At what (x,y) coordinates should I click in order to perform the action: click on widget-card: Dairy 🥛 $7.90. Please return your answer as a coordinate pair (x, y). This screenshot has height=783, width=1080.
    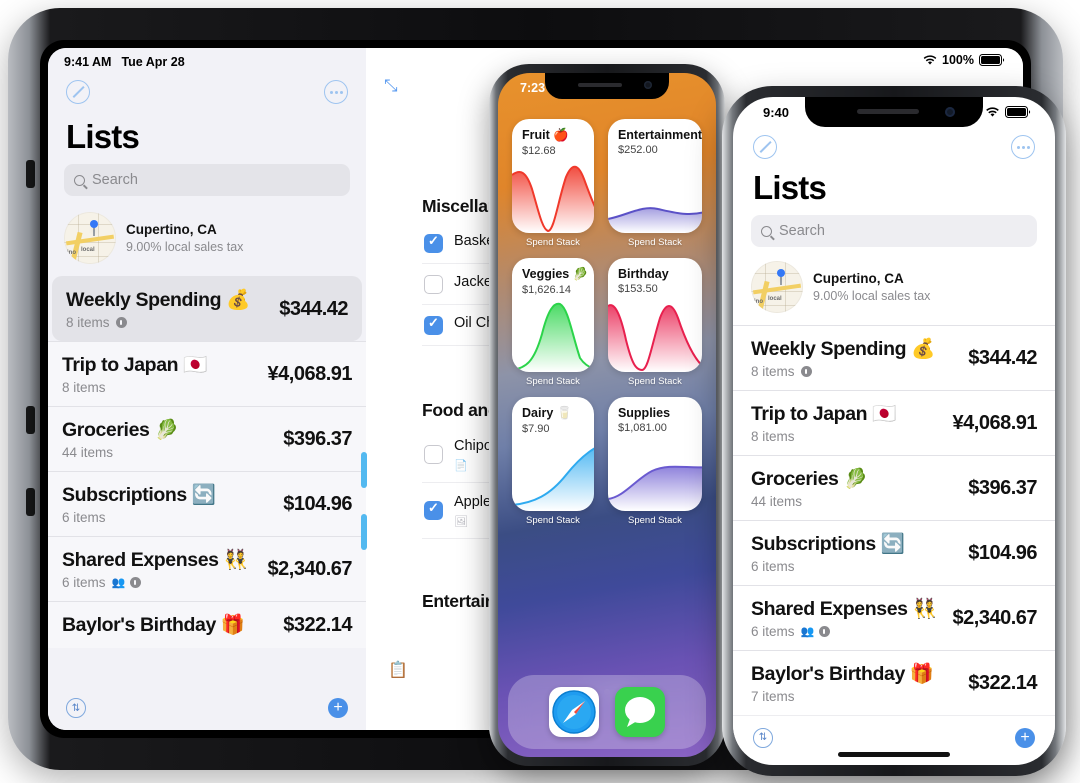
    Looking at the image, I should click on (553, 454).